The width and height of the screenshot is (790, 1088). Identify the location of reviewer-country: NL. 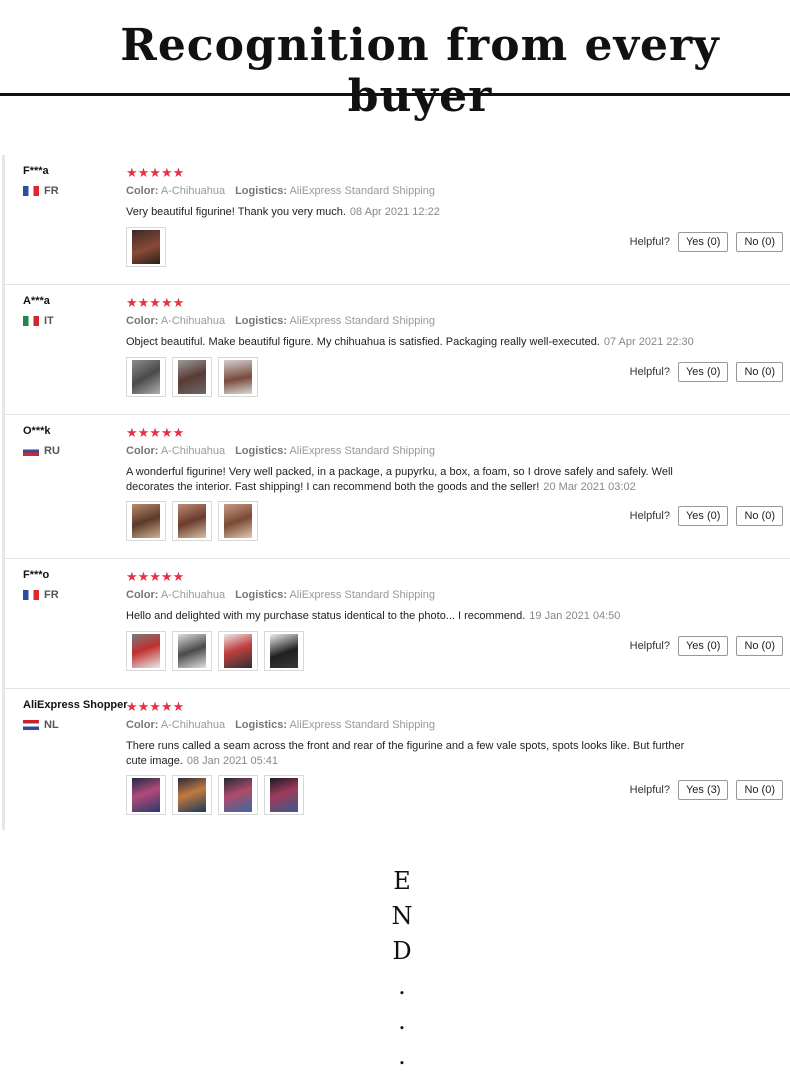
(41, 725).